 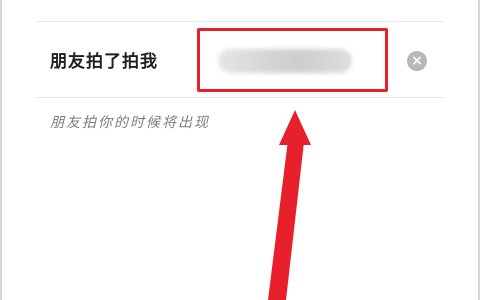 What do you see at coordinates (104, 62) in the screenshot?
I see `pat-label: 朋友拍了拍我` at bounding box center [104, 62].